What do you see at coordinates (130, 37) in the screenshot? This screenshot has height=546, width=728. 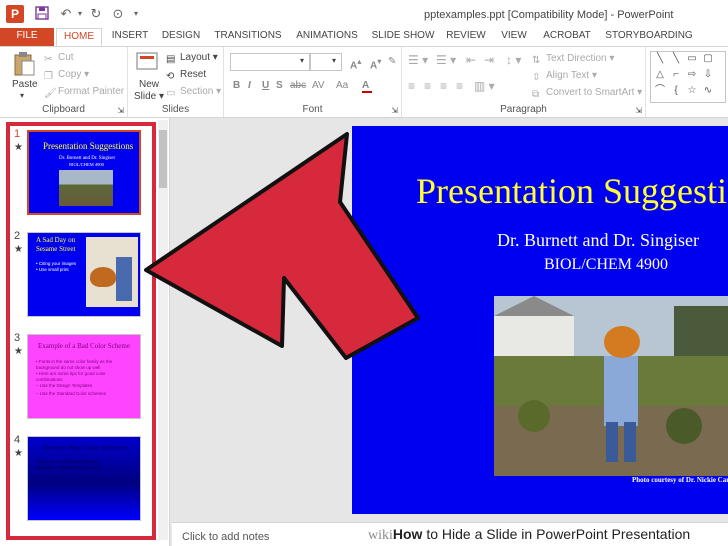 I see `tab-insert: INSERT` at bounding box center [130, 37].